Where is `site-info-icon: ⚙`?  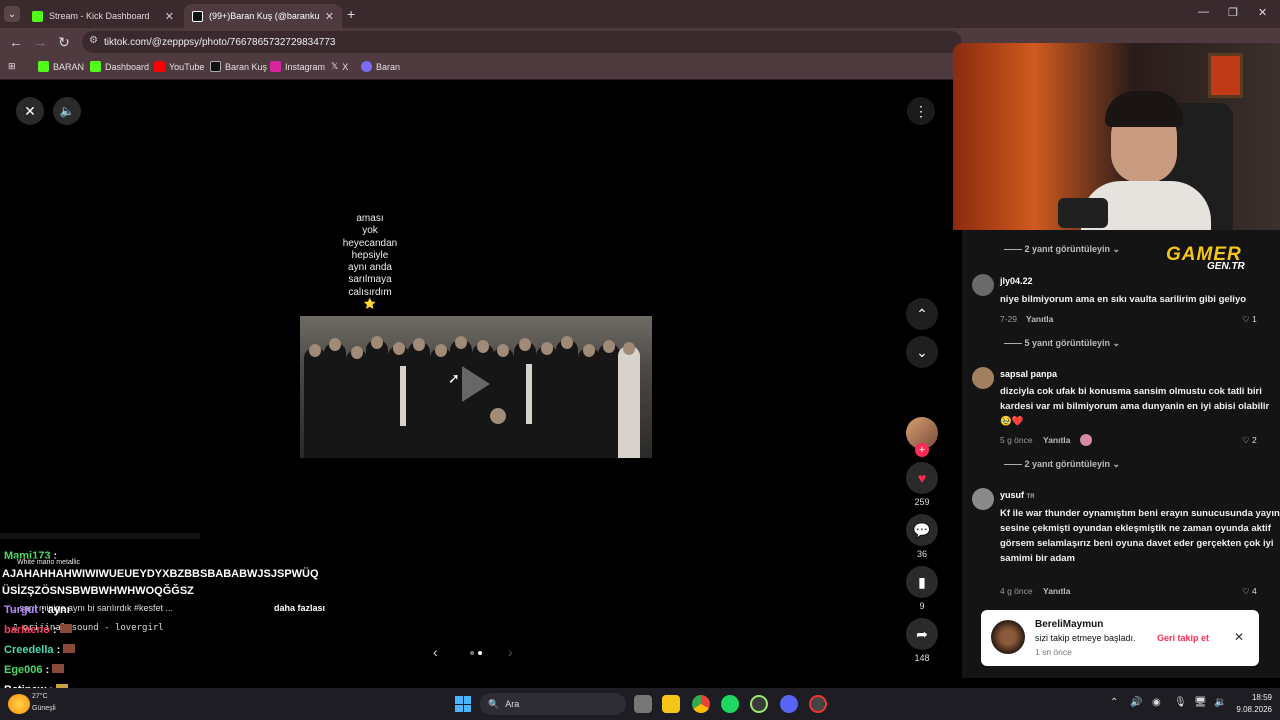 site-info-icon: ⚙ is located at coordinates (93, 40).